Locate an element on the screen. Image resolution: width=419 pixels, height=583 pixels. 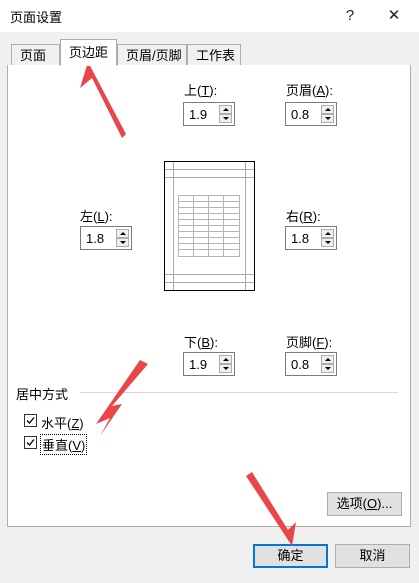
tab-margins: 页边距 is located at coordinates (88, 52).